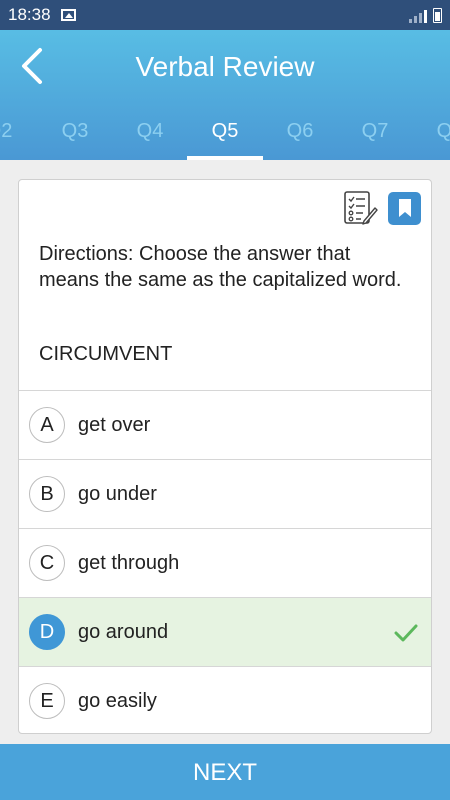 This screenshot has width=450, height=800. What do you see at coordinates (117, 493) in the screenshot?
I see `option-text: go under` at bounding box center [117, 493].